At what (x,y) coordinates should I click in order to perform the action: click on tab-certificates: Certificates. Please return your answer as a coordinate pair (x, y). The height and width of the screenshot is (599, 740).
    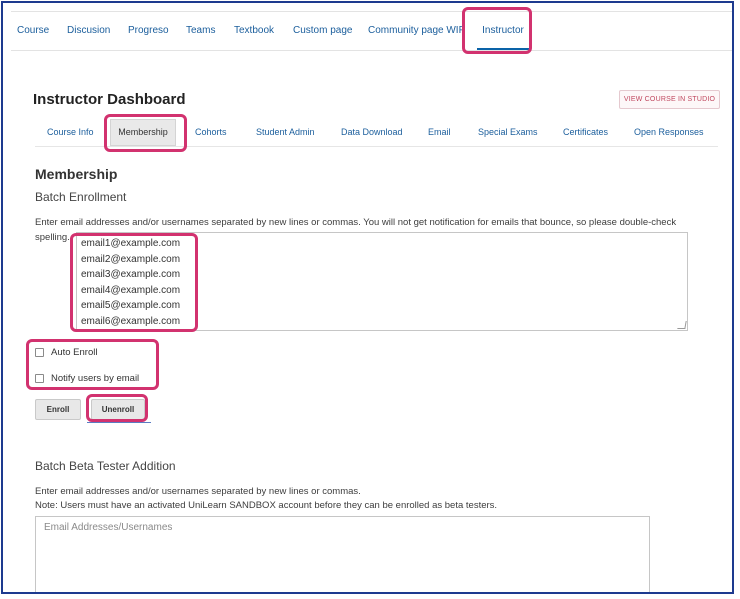
    Looking at the image, I should click on (585, 132).